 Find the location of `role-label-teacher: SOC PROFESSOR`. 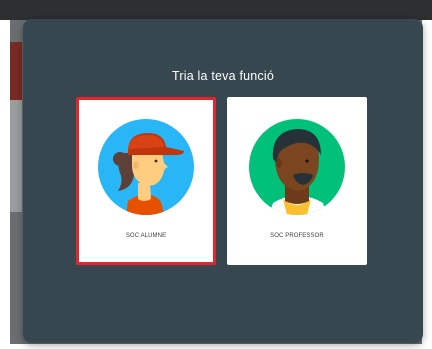

role-label-teacher: SOC PROFESSOR is located at coordinates (297, 236).